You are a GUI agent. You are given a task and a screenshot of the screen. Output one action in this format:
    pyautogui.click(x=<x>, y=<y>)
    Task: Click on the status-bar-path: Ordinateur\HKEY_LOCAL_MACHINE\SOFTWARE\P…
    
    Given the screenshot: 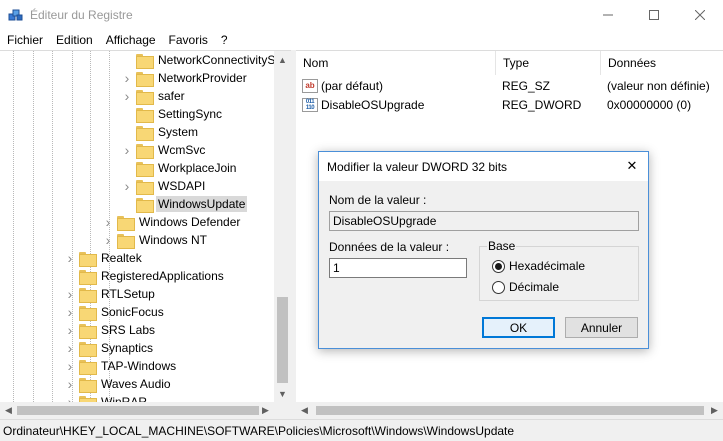 What is the action you would take?
    pyautogui.click(x=361, y=430)
    